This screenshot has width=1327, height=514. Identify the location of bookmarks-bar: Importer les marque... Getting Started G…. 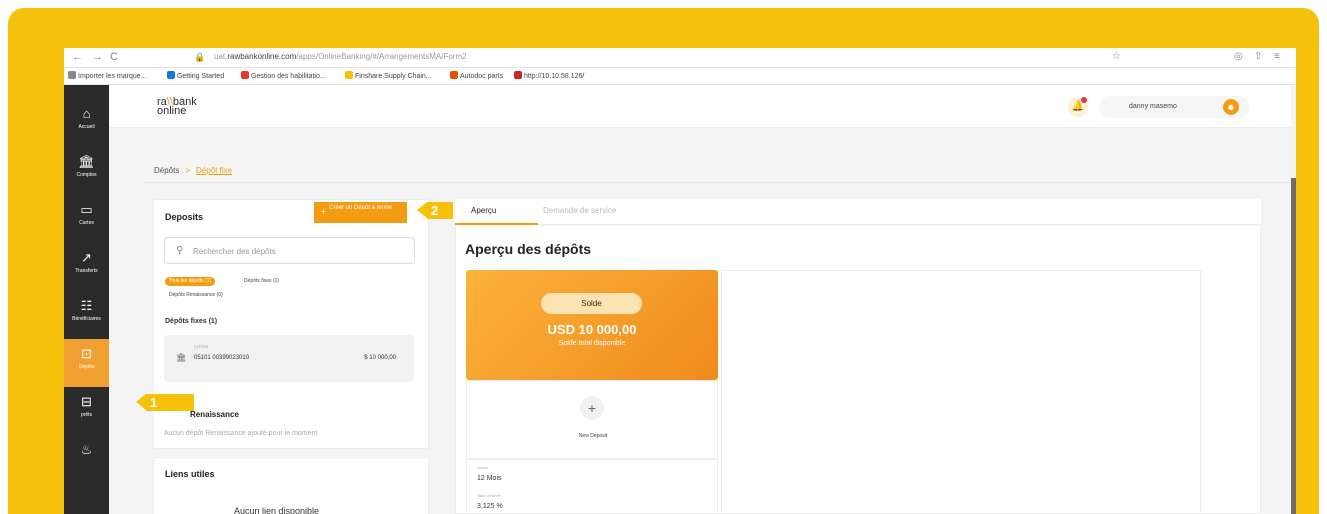
(680, 76).